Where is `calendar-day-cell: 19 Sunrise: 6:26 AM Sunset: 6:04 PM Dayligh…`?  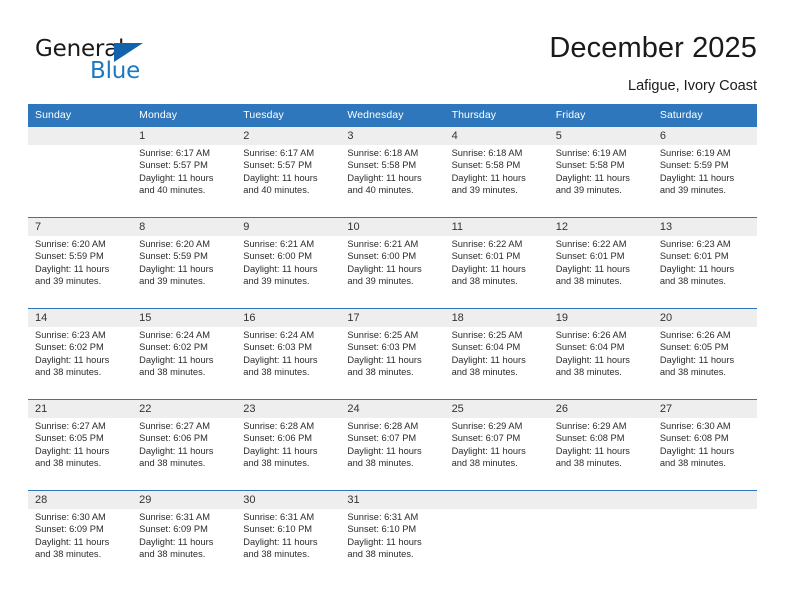
calendar-day-cell: 19 Sunrise: 6:26 AM Sunset: 6:04 PM Dayligh… is located at coordinates (600, 354).